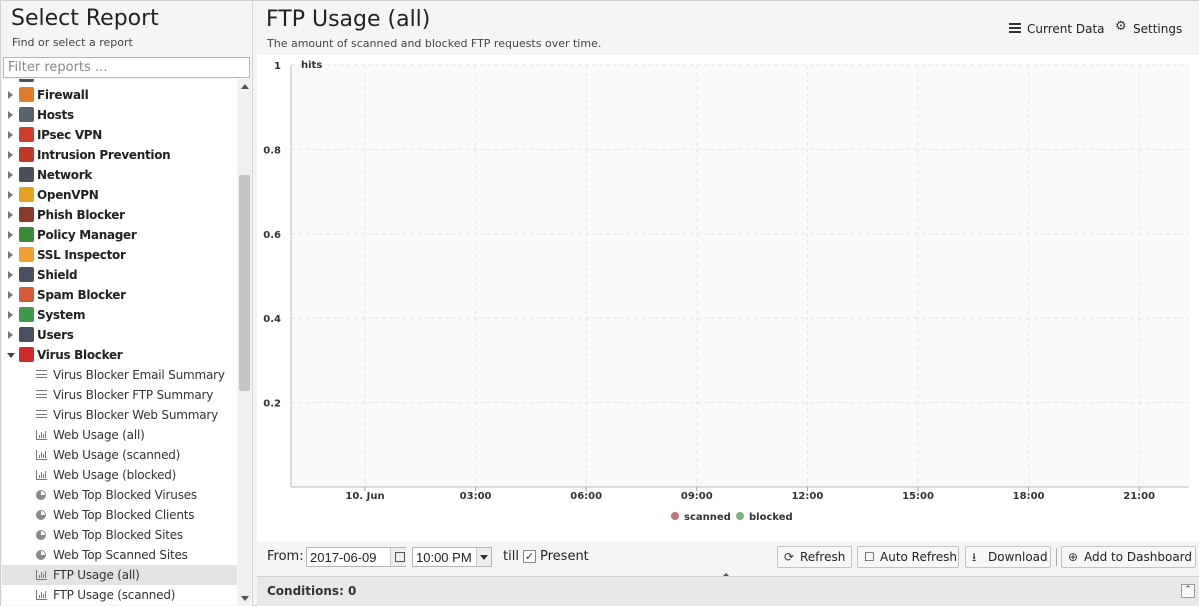 This screenshot has width=1199, height=606. I want to click on tree-report-item: Web Usage (scanned), so click(119, 455).